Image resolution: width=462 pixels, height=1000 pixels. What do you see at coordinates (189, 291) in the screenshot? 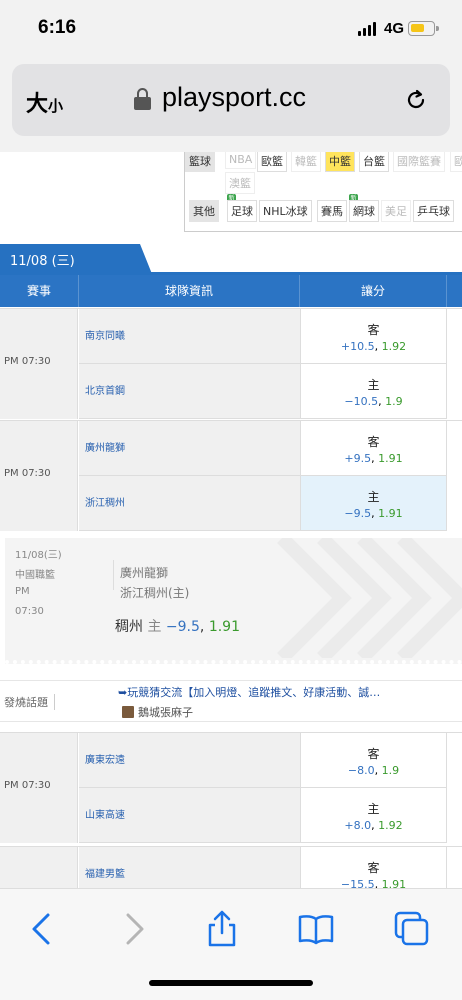
I see `header-team-info: 球隊資訊` at bounding box center [189, 291].